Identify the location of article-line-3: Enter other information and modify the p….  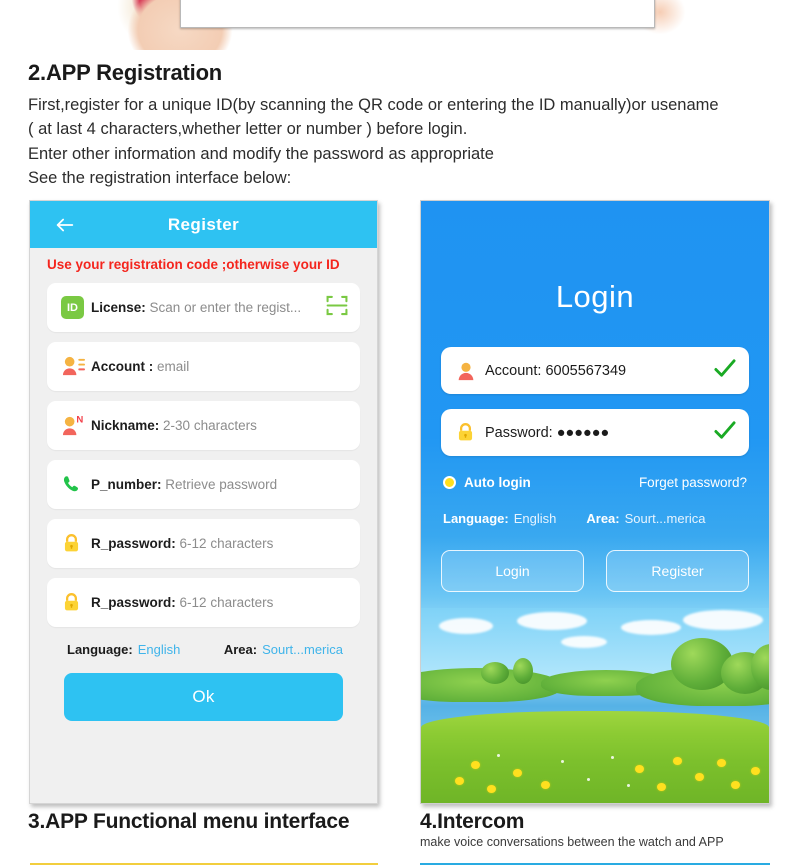
(261, 153).